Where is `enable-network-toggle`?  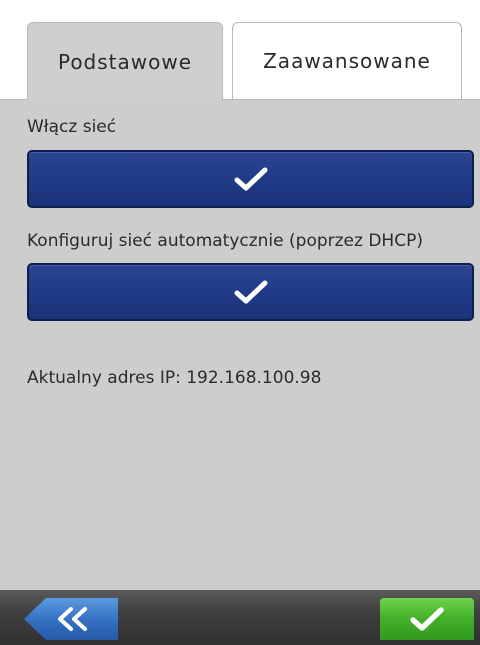 enable-network-toggle is located at coordinates (250, 179).